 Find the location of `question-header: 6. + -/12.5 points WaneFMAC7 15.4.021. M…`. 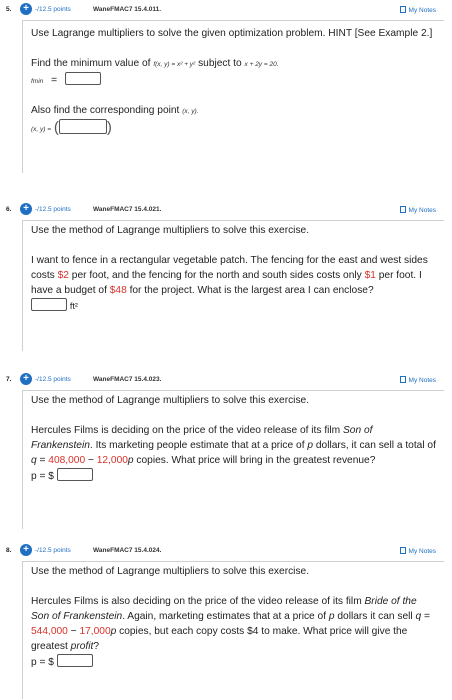

question-header: 6. + -/12.5 points WaneFMAC7 15.4.021. M… is located at coordinates (226, 210).